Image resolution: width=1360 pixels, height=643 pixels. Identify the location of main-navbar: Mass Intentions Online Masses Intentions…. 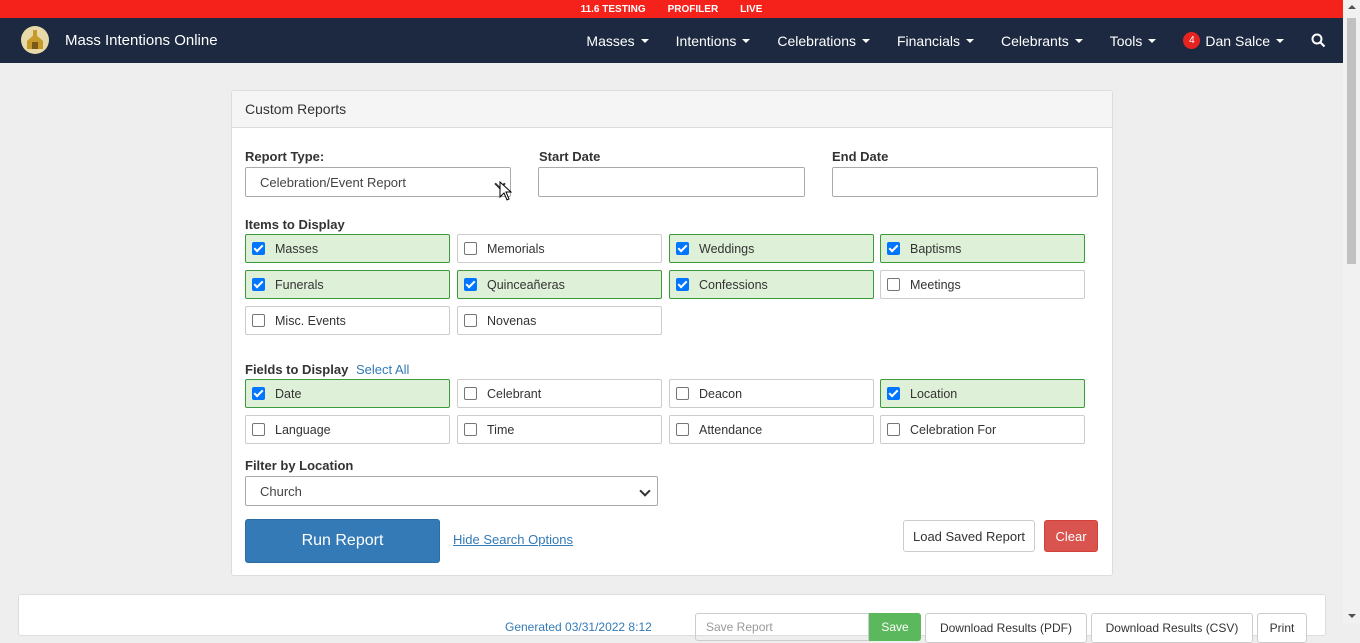
(671, 40).